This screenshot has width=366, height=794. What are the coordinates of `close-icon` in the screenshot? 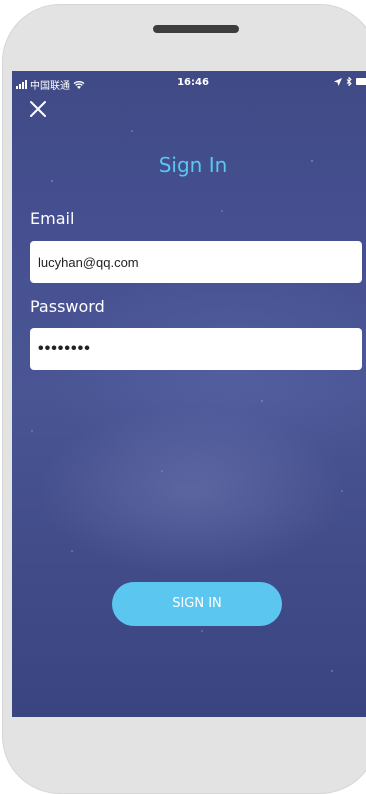 It's located at (38, 109).